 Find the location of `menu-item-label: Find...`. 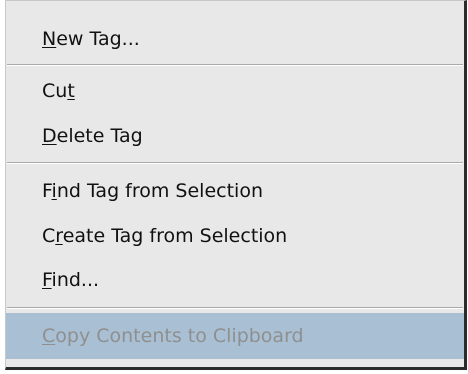

menu-item-label: Find... is located at coordinates (71, 280).